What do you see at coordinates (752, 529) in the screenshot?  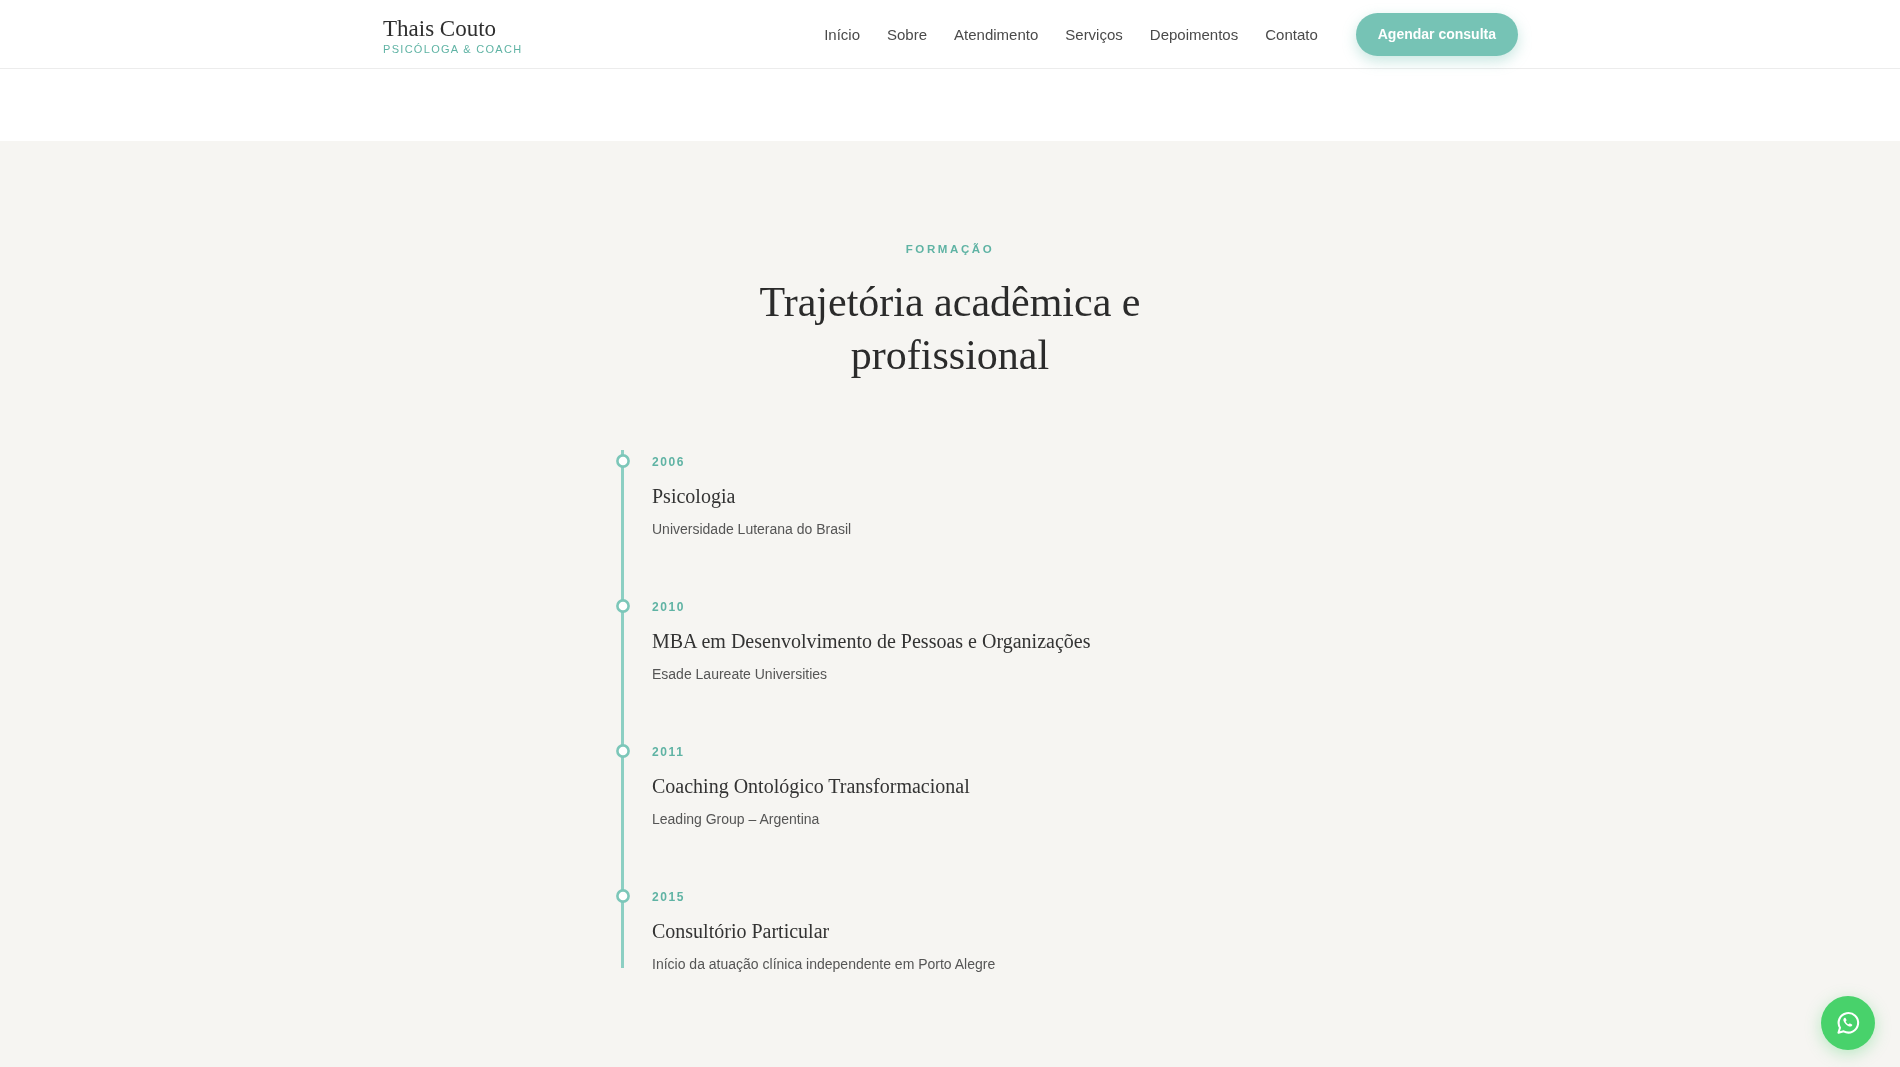 I see `timeline-institution: Universidade Luterana do Brasil` at bounding box center [752, 529].